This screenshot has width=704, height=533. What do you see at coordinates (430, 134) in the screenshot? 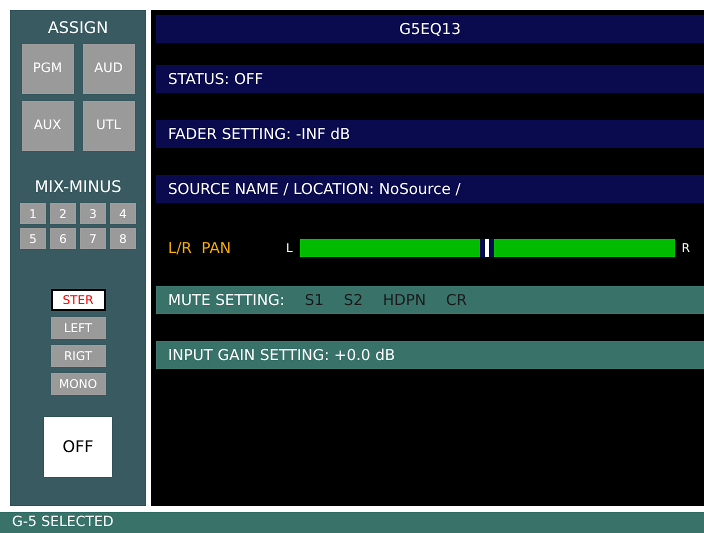
I see `fader-setting: FADER SETTING: -INF dB` at bounding box center [430, 134].